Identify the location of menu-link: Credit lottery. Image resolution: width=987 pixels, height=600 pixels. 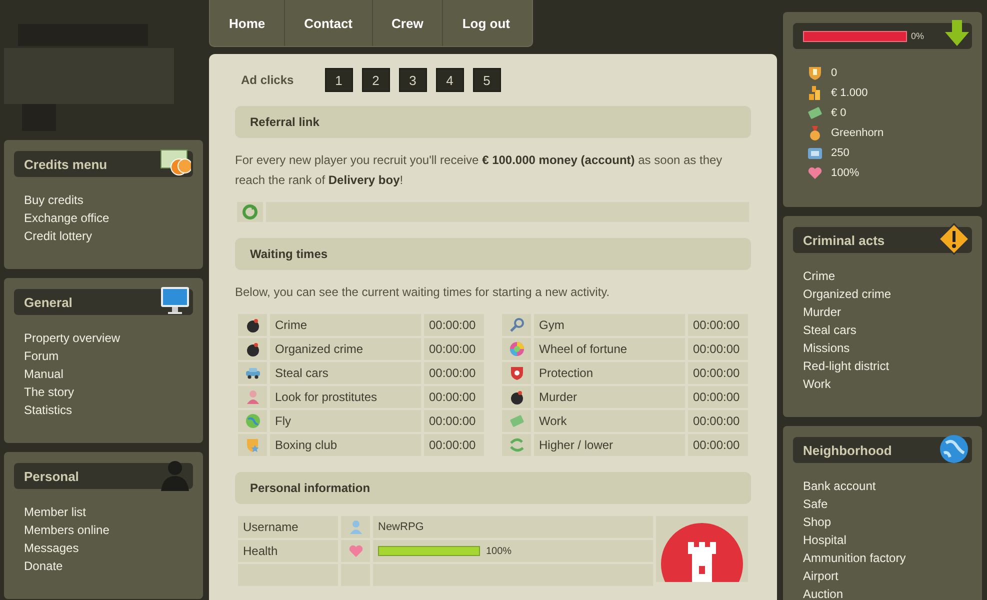
(58, 236).